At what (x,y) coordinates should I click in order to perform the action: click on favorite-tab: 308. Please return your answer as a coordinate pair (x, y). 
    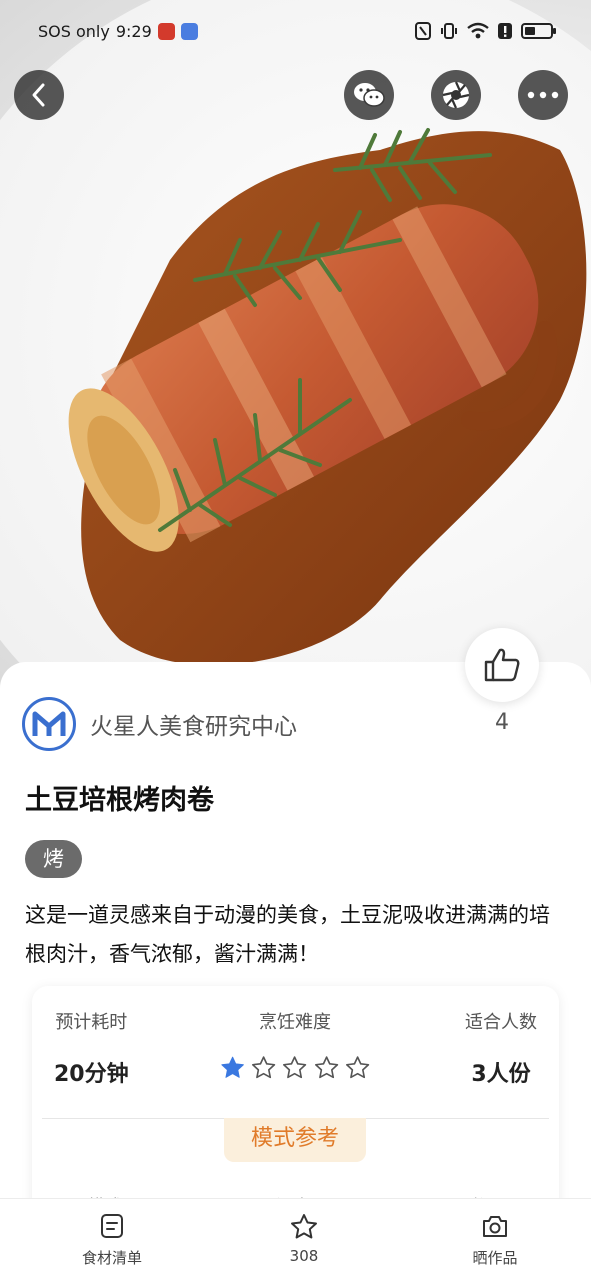
    Looking at the image, I should click on (304, 1239).